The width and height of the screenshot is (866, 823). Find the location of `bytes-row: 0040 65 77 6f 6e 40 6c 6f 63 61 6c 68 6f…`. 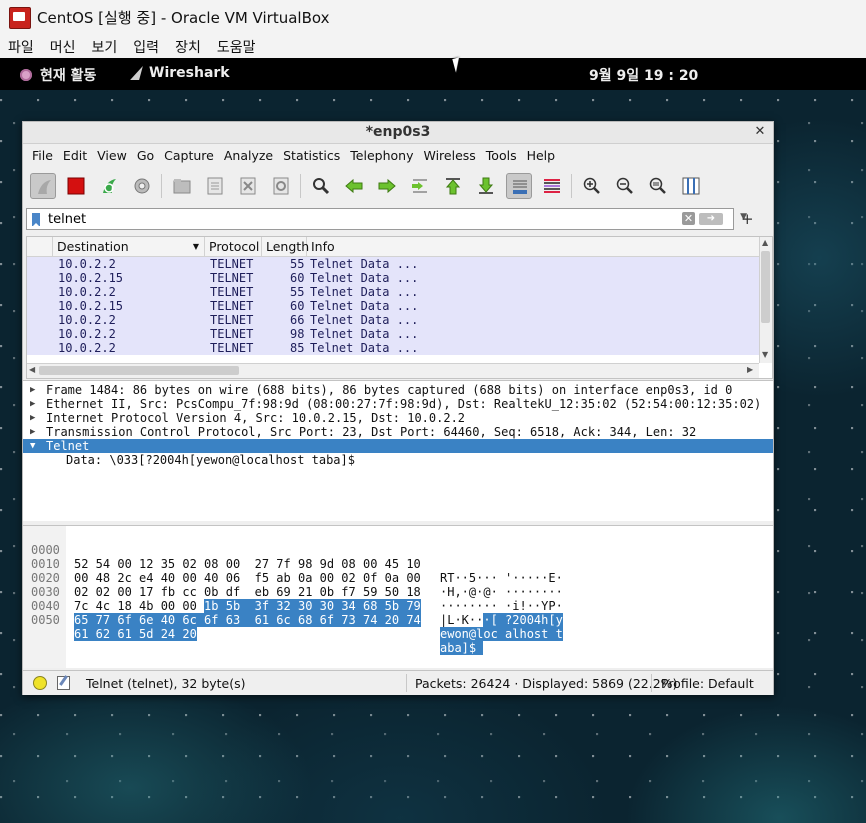

bytes-row: 0040 65 77 6f 6e 40 6c 6f 63 61 6c 68 6f… is located at coordinates (398, 613).